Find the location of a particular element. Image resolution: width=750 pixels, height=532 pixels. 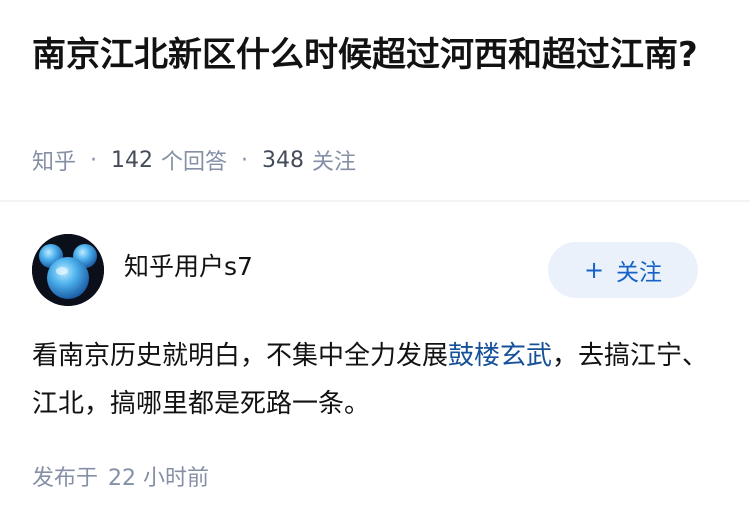

answer-count: 142 is located at coordinates (132, 160).